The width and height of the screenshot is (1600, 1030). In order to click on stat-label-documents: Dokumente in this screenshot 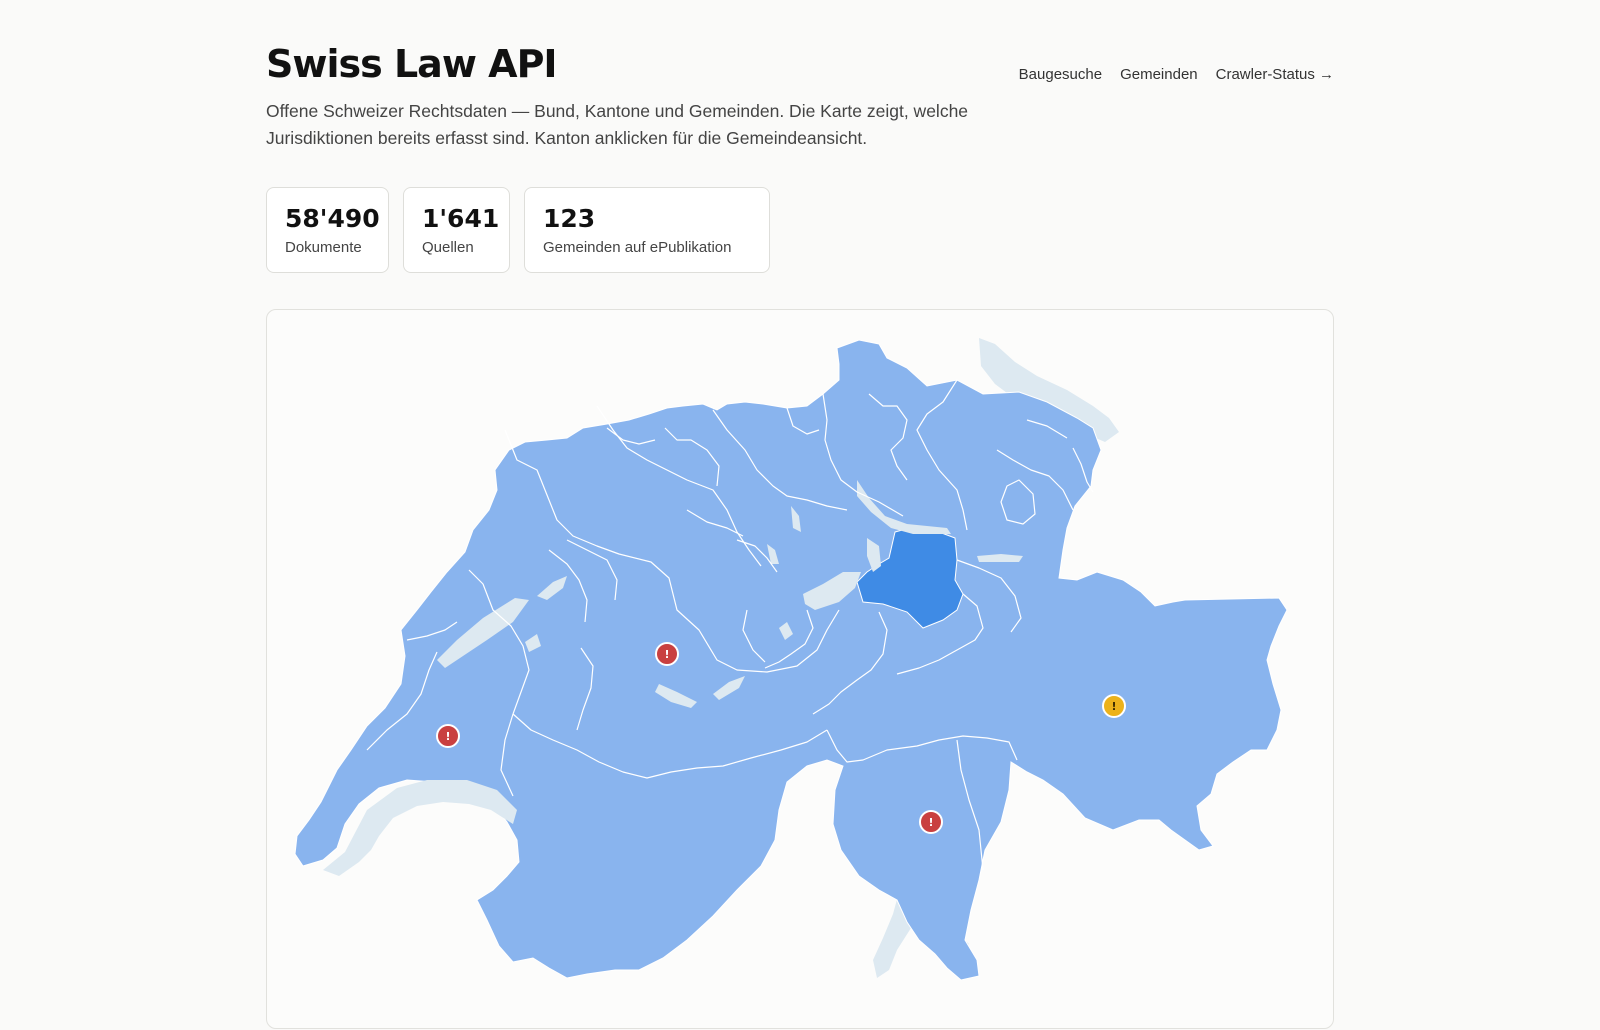, I will do `click(323, 247)`.